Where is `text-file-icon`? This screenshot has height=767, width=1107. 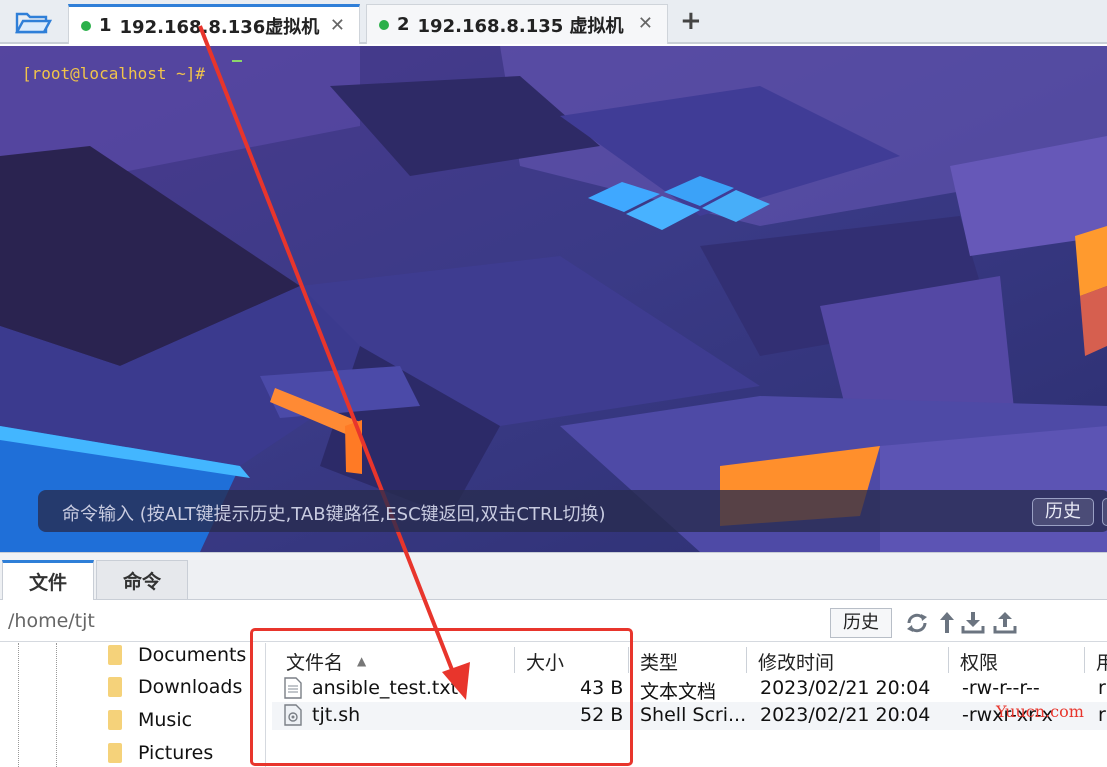 text-file-icon is located at coordinates (293, 688).